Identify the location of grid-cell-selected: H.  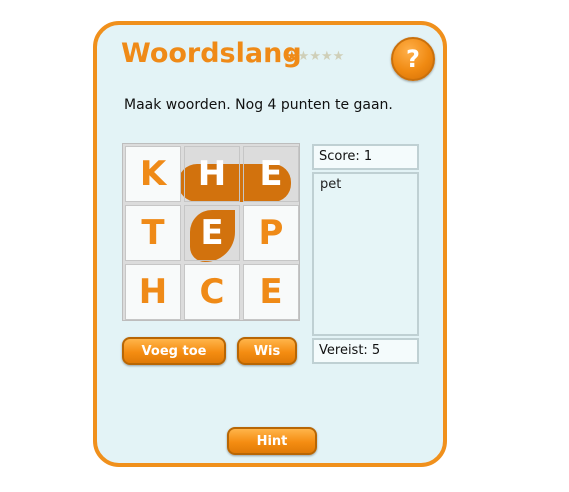
(212, 174).